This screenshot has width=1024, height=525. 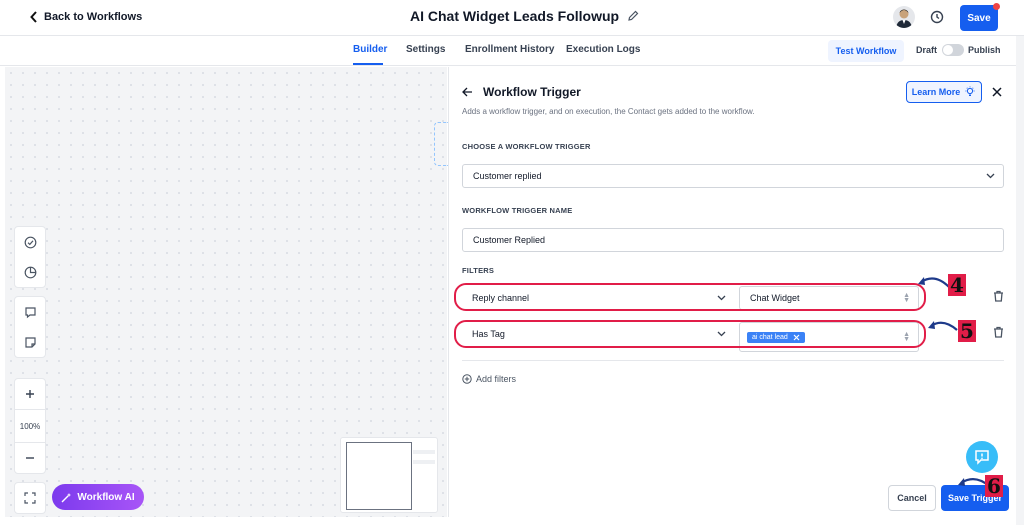 What do you see at coordinates (517, 210) in the screenshot?
I see `trigger-name-label: WORKFLOW TRIGGER NAME` at bounding box center [517, 210].